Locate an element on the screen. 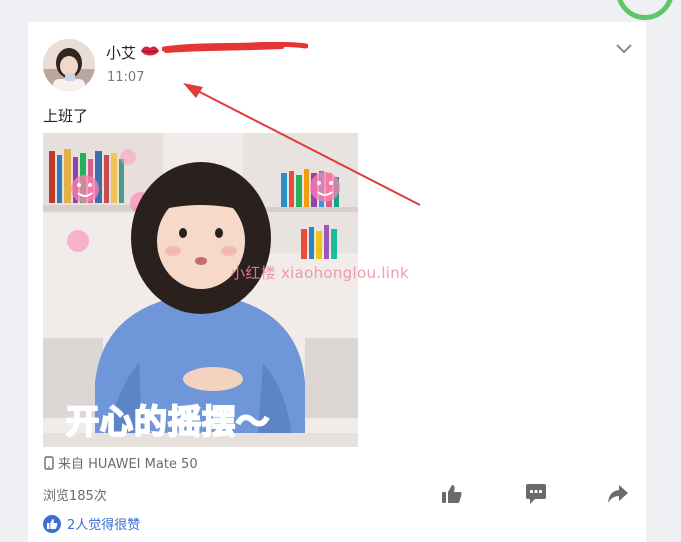 This screenshot has width=681, height=542. post-time: 11:07 is located at coordinates (126, 77).